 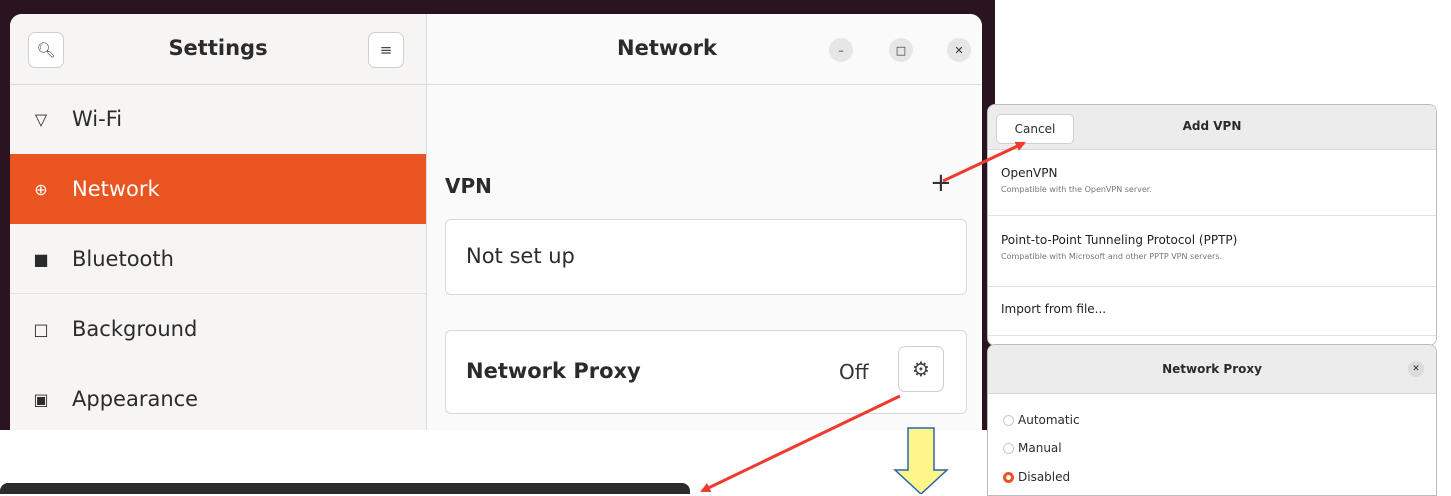 What do you see at coordinates (941, 183) in the screenshot?
I see `add-vpn-button: +` at bounding box center [941, 183].